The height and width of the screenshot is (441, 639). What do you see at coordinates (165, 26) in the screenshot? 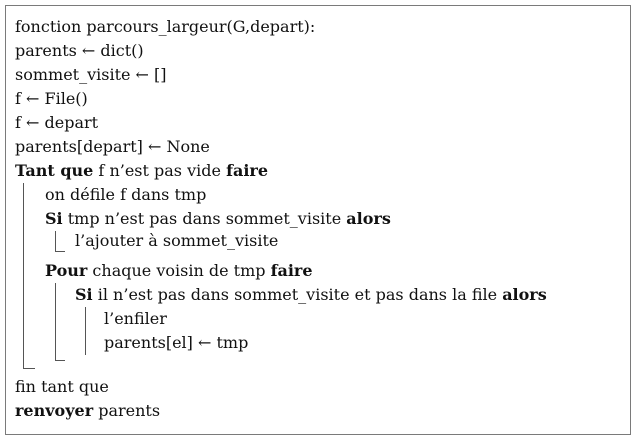
I see `function-header: fonction parcours_largeur(G,depart):` at bounding box center [165, 26].